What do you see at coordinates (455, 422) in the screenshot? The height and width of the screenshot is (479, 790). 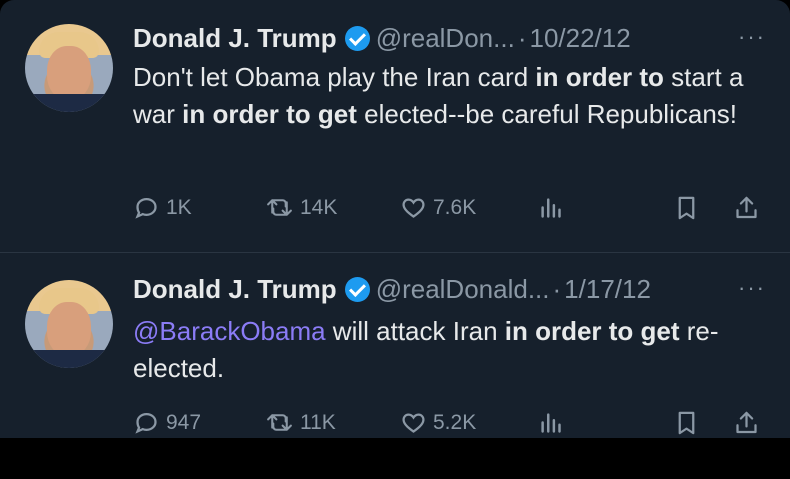 I see `like-count: 5.2K` at bounding box center [455, 422].